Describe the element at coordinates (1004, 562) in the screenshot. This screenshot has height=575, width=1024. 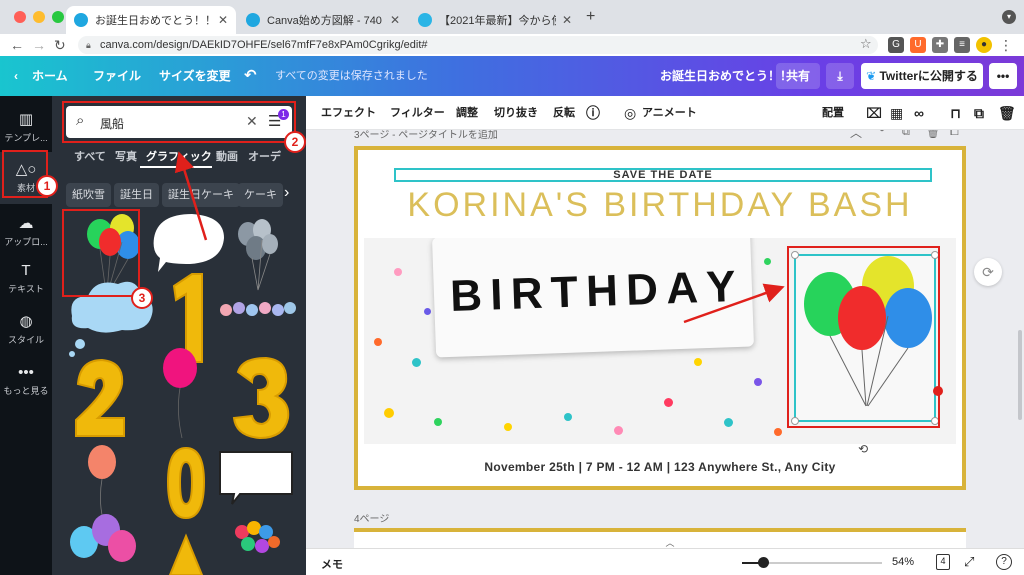
I see `help-icon: ?` at that location.